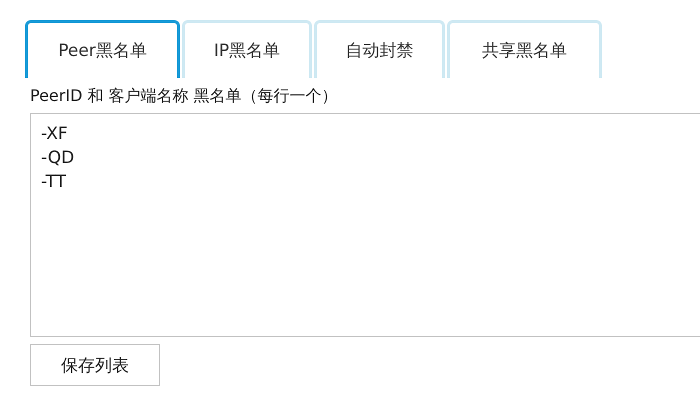  Describe the element at coordinates (102, 49) in the screenshot. I see `tab: Peer黑名单` at that location.